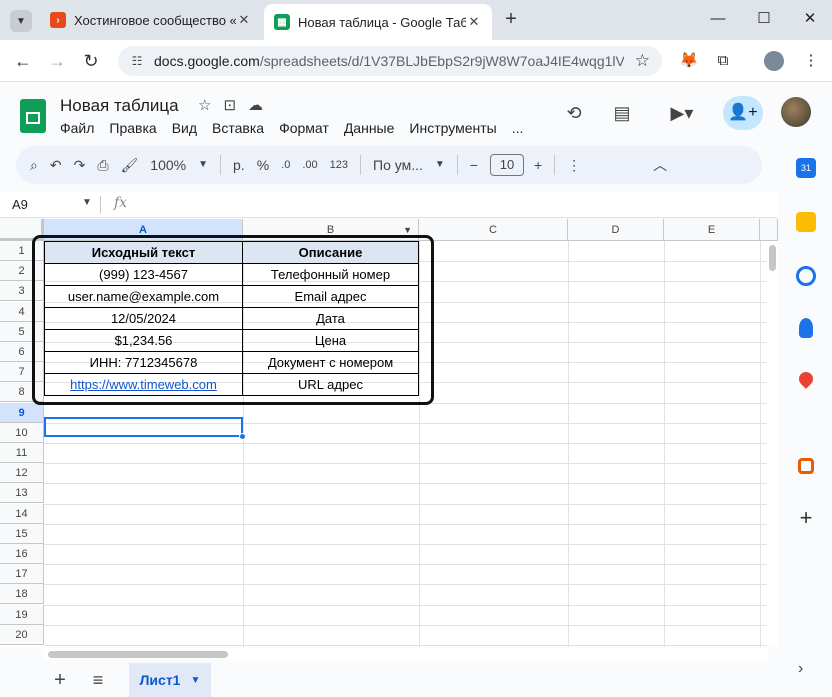 Image resolution: width=832 pixels, height=697 pixels. I want to click on browser-tab-timeweb: › Хостинговое сообщество «Tim ✕, so click(151, 20).